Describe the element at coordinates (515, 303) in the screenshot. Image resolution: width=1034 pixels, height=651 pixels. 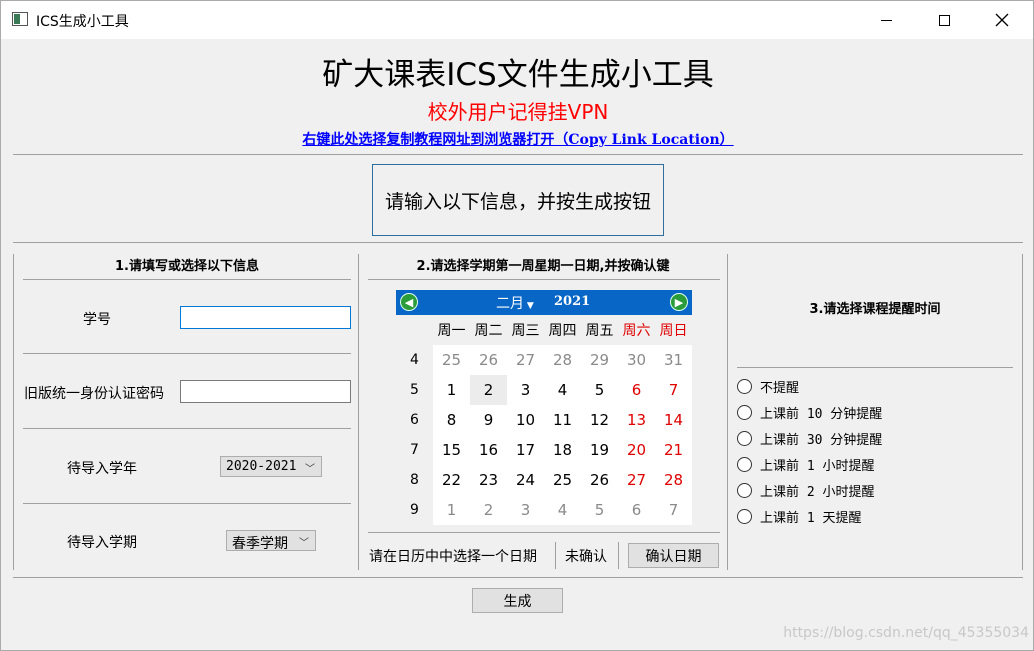
I see `calendar-month: 二月 ▼` at that location.